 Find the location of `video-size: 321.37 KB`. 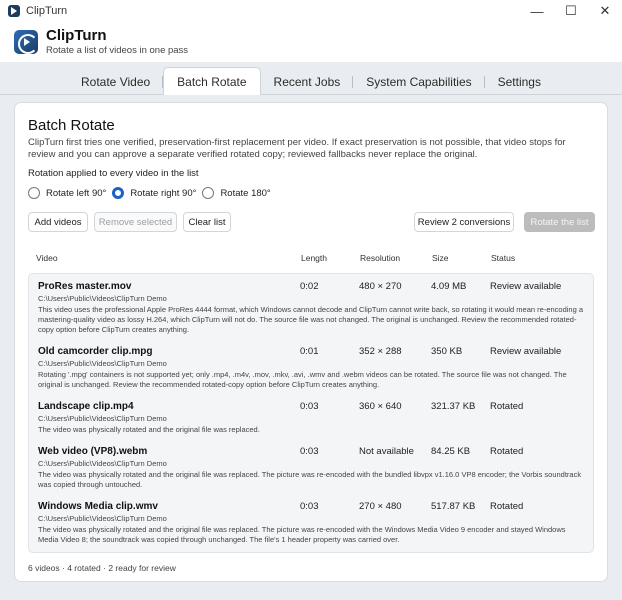

video-size: 321.37 KB is located at coordinates (453, 406).